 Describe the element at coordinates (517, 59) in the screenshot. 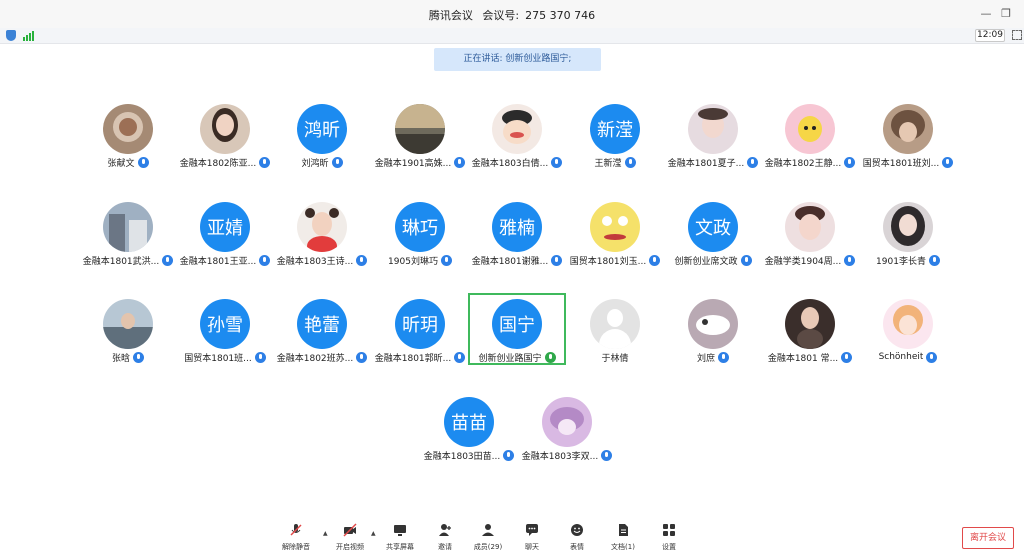

I see `speaking-banner: 正在讲话: 创新创业路国宁;` at that location.